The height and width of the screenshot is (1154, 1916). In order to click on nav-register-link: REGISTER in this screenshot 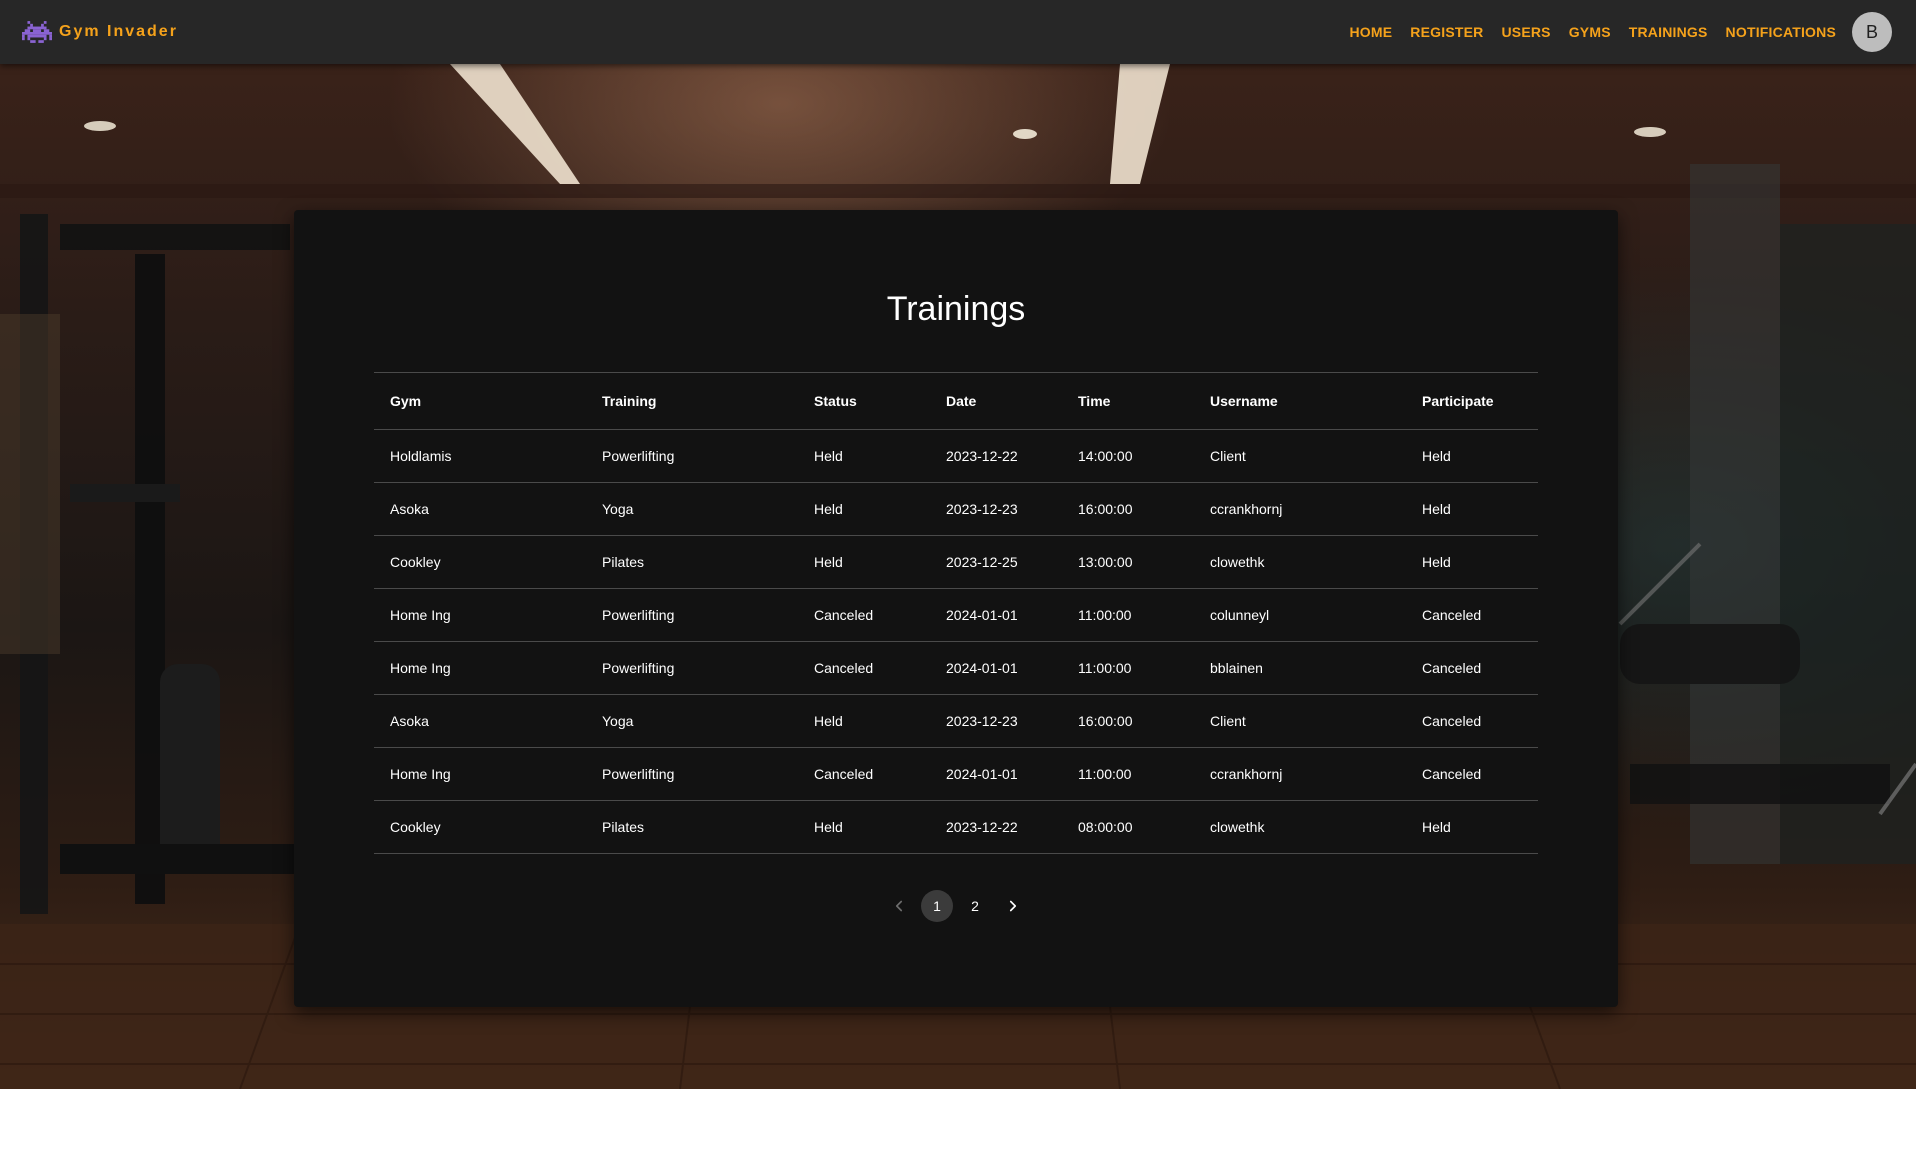, I will do `click(1446, 32)`.